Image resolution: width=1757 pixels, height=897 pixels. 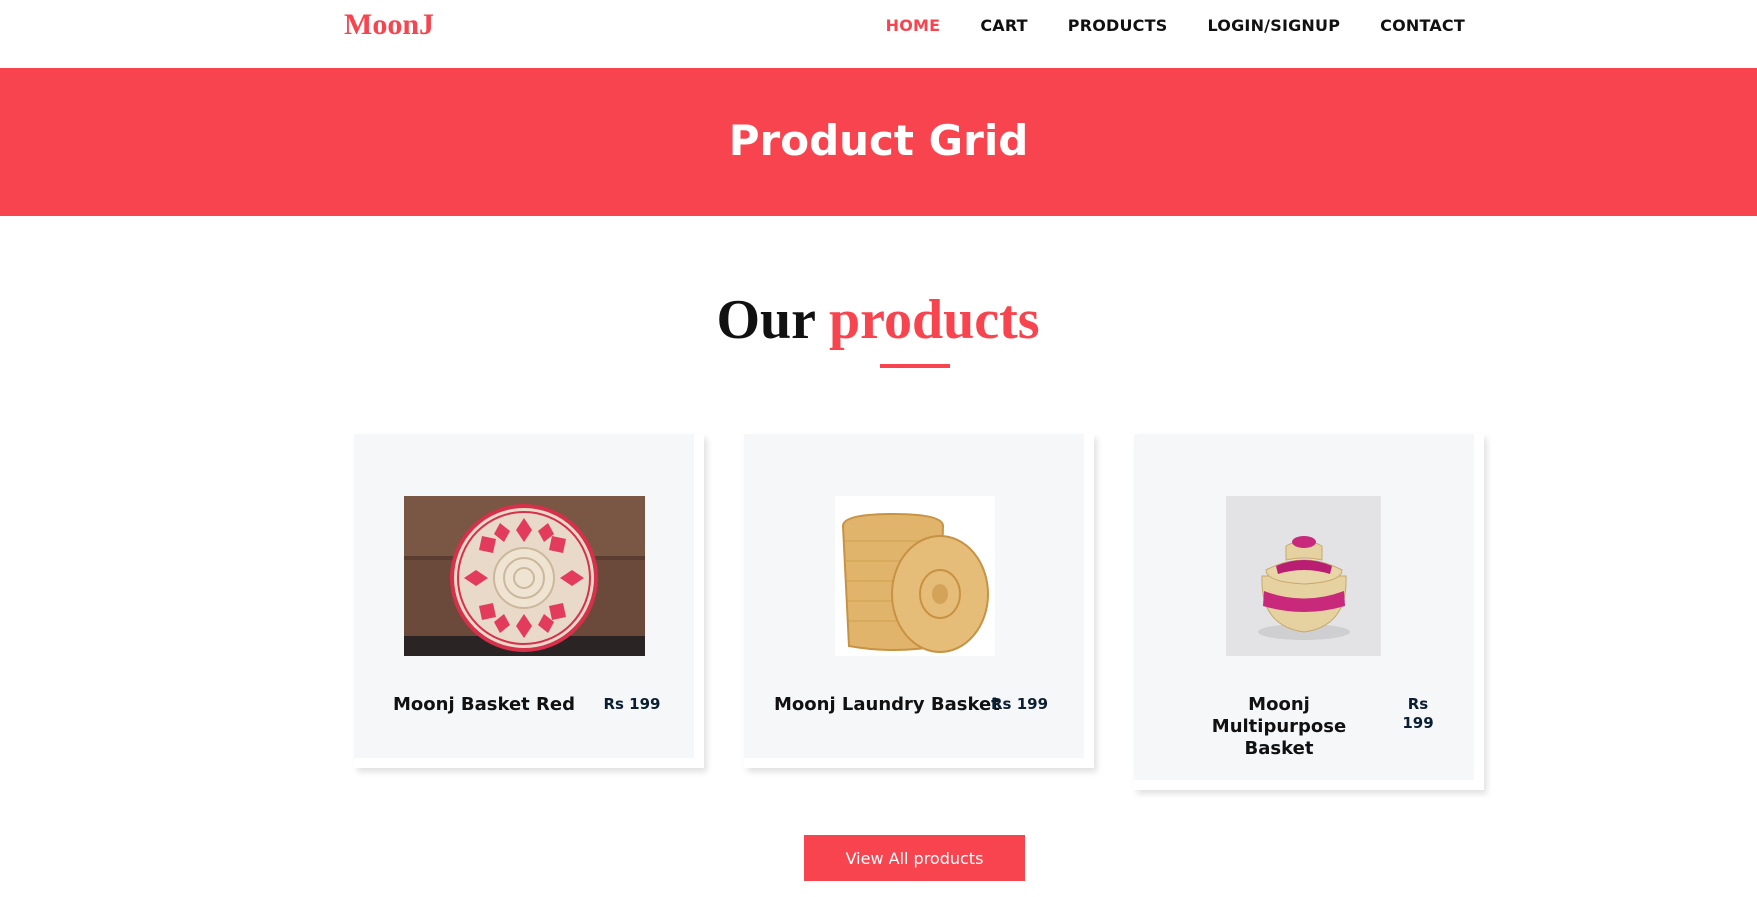 I want to click on nav-item-contact: CONTACT, so click(x=1422, y=25).